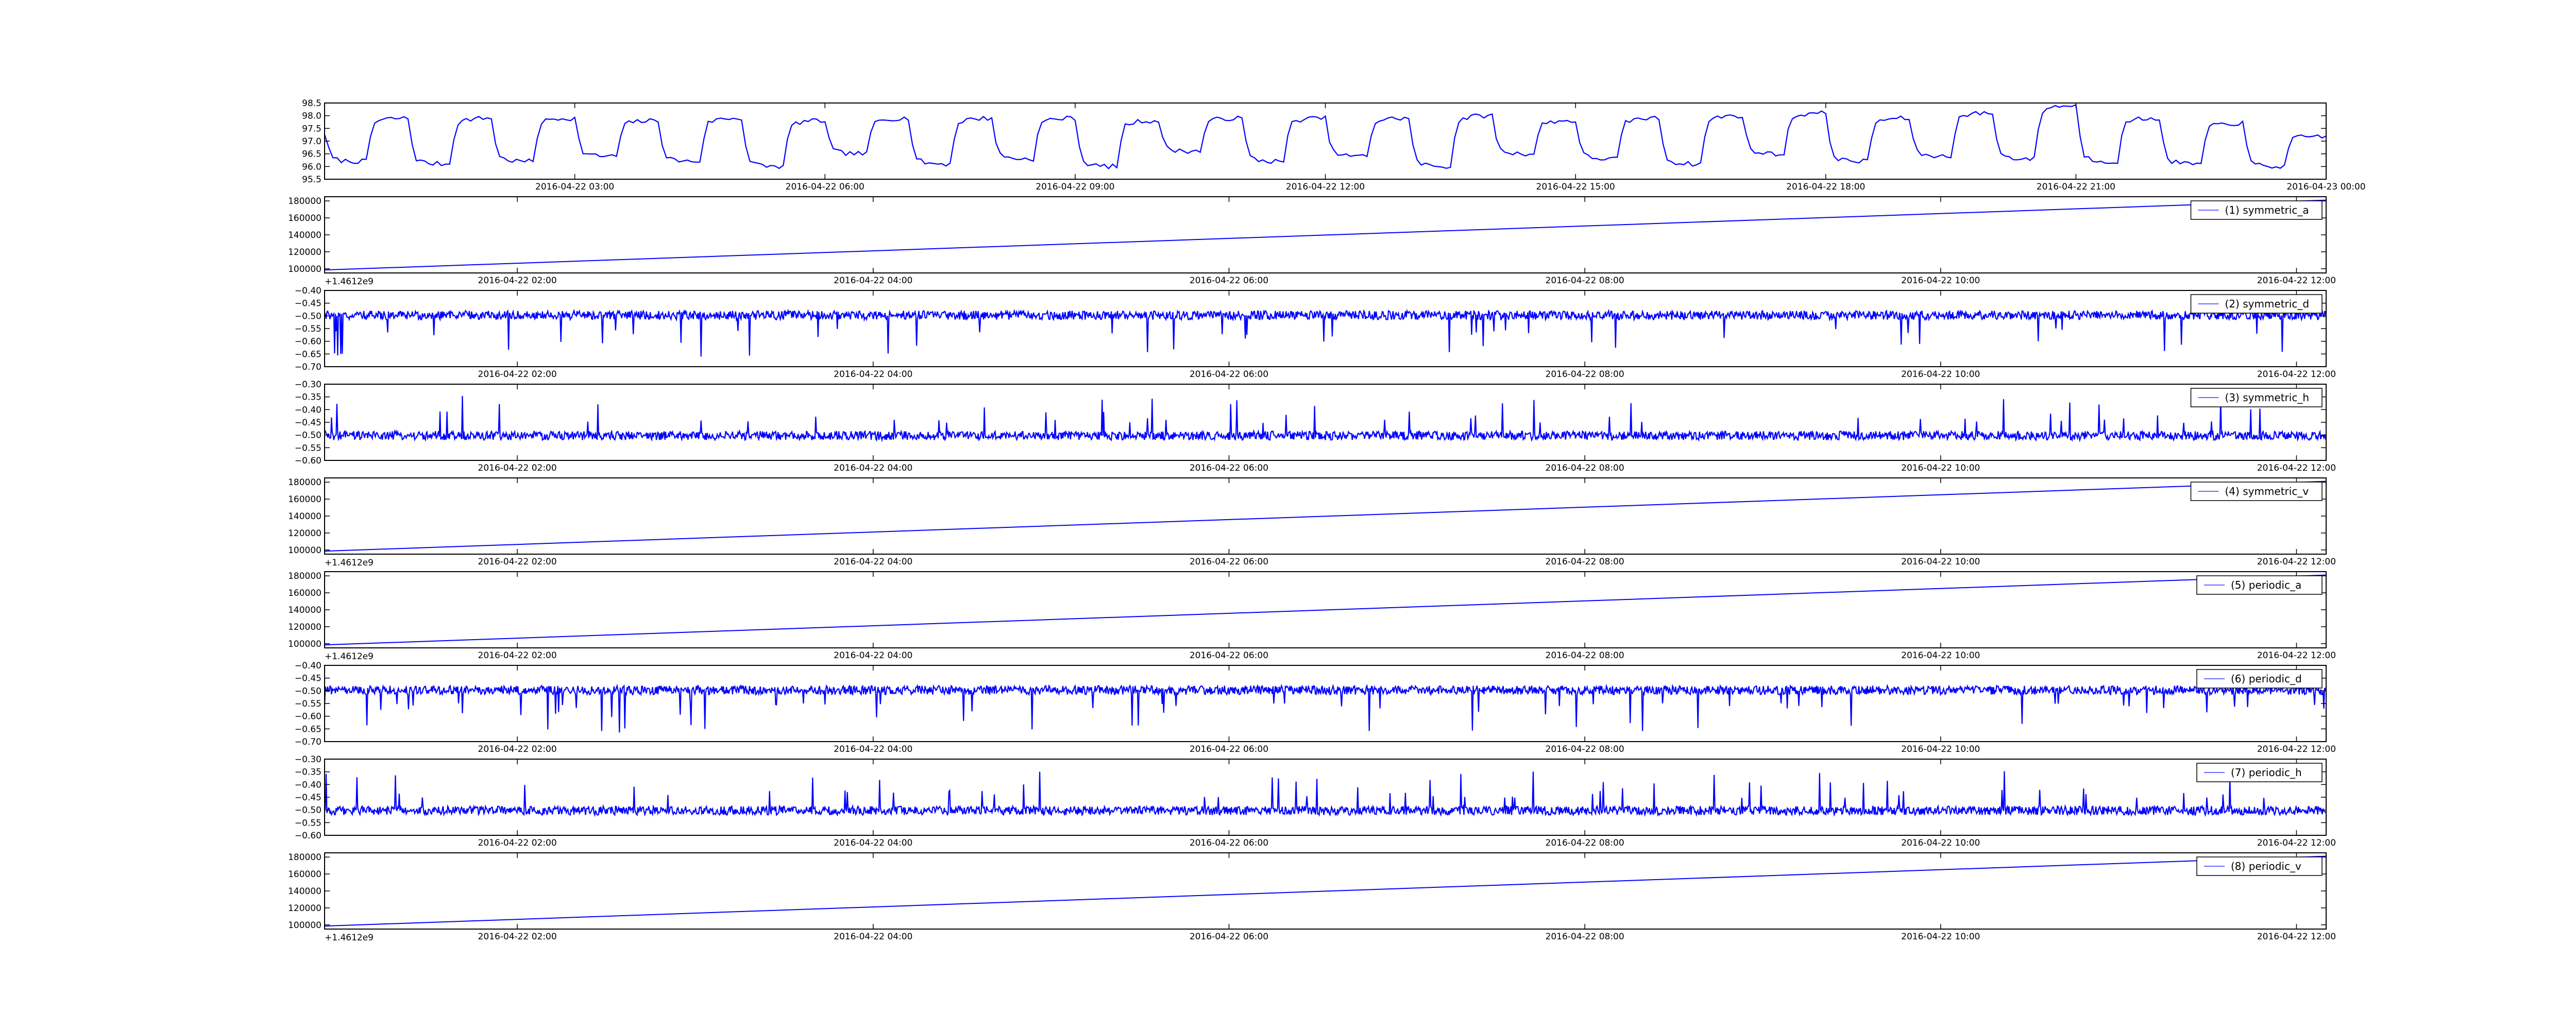  What do you see at coordinates (574, 187) in the screenshot?
I see `x-tick-label: 2016-04-22 03:00` at bounding box center [574, 187].